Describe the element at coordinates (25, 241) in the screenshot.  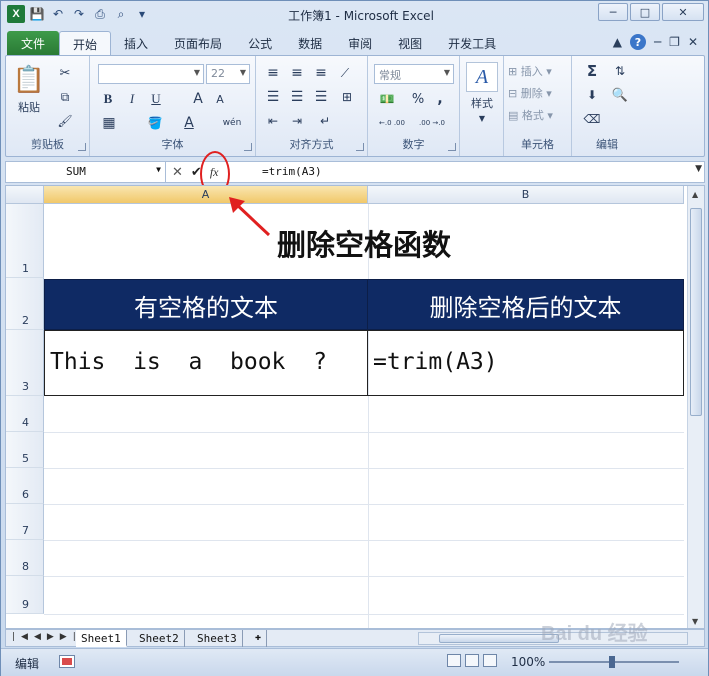
I see `row-header-1: 1` at that location.